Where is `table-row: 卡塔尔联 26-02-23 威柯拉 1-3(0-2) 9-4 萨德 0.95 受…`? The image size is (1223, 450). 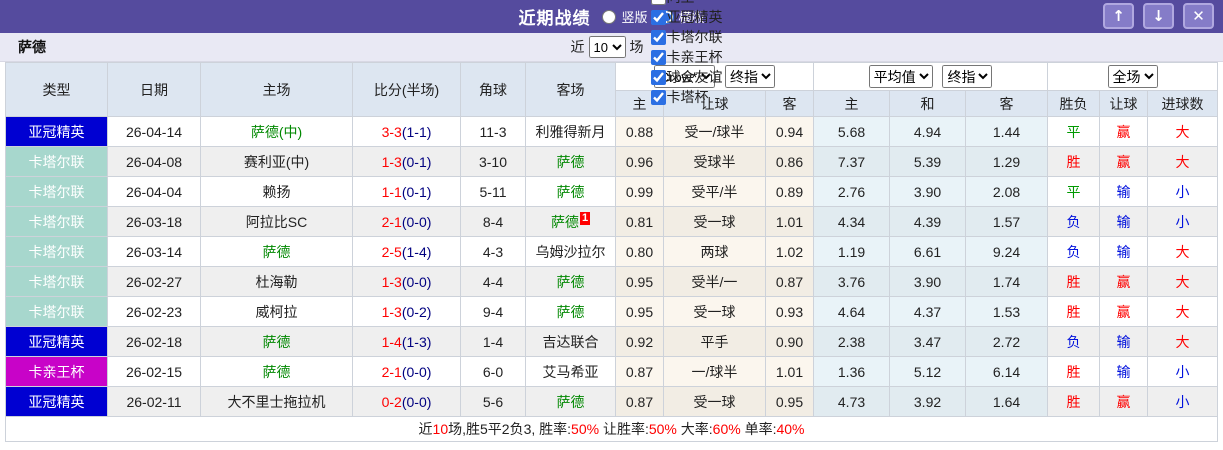 table-row: 卡塔尔联 26-02-23 威柯拉 1-3(0-2) 9-4 萨德 0.95 受… is located at coordinates (612, 311).